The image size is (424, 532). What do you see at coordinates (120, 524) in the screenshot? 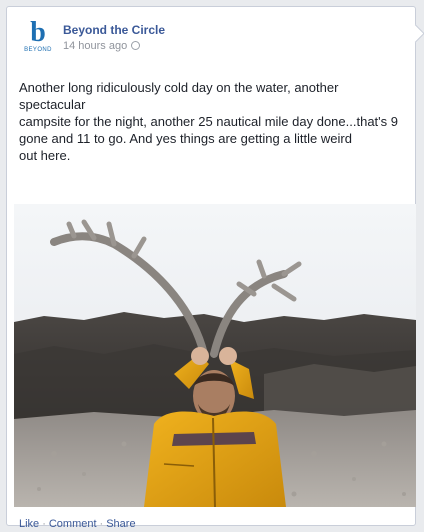
I see `share-link: Share` at bounding box center [120, 524].